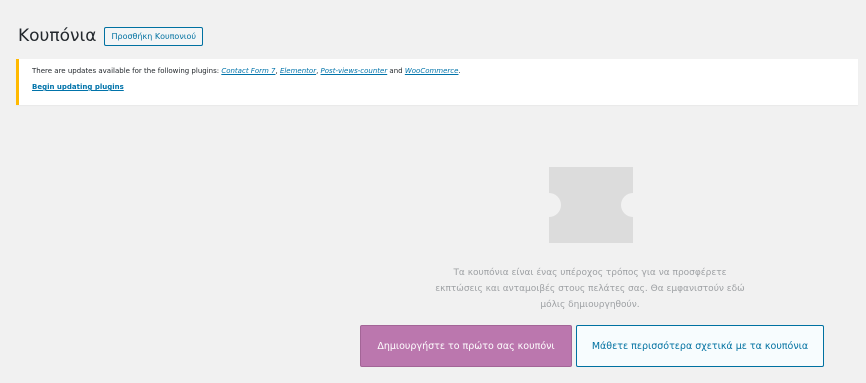 This screenshot has height=383, width=866. I want to click on add-coupon-button: Προσθήκη Κουπονιού, so click(154, 36).